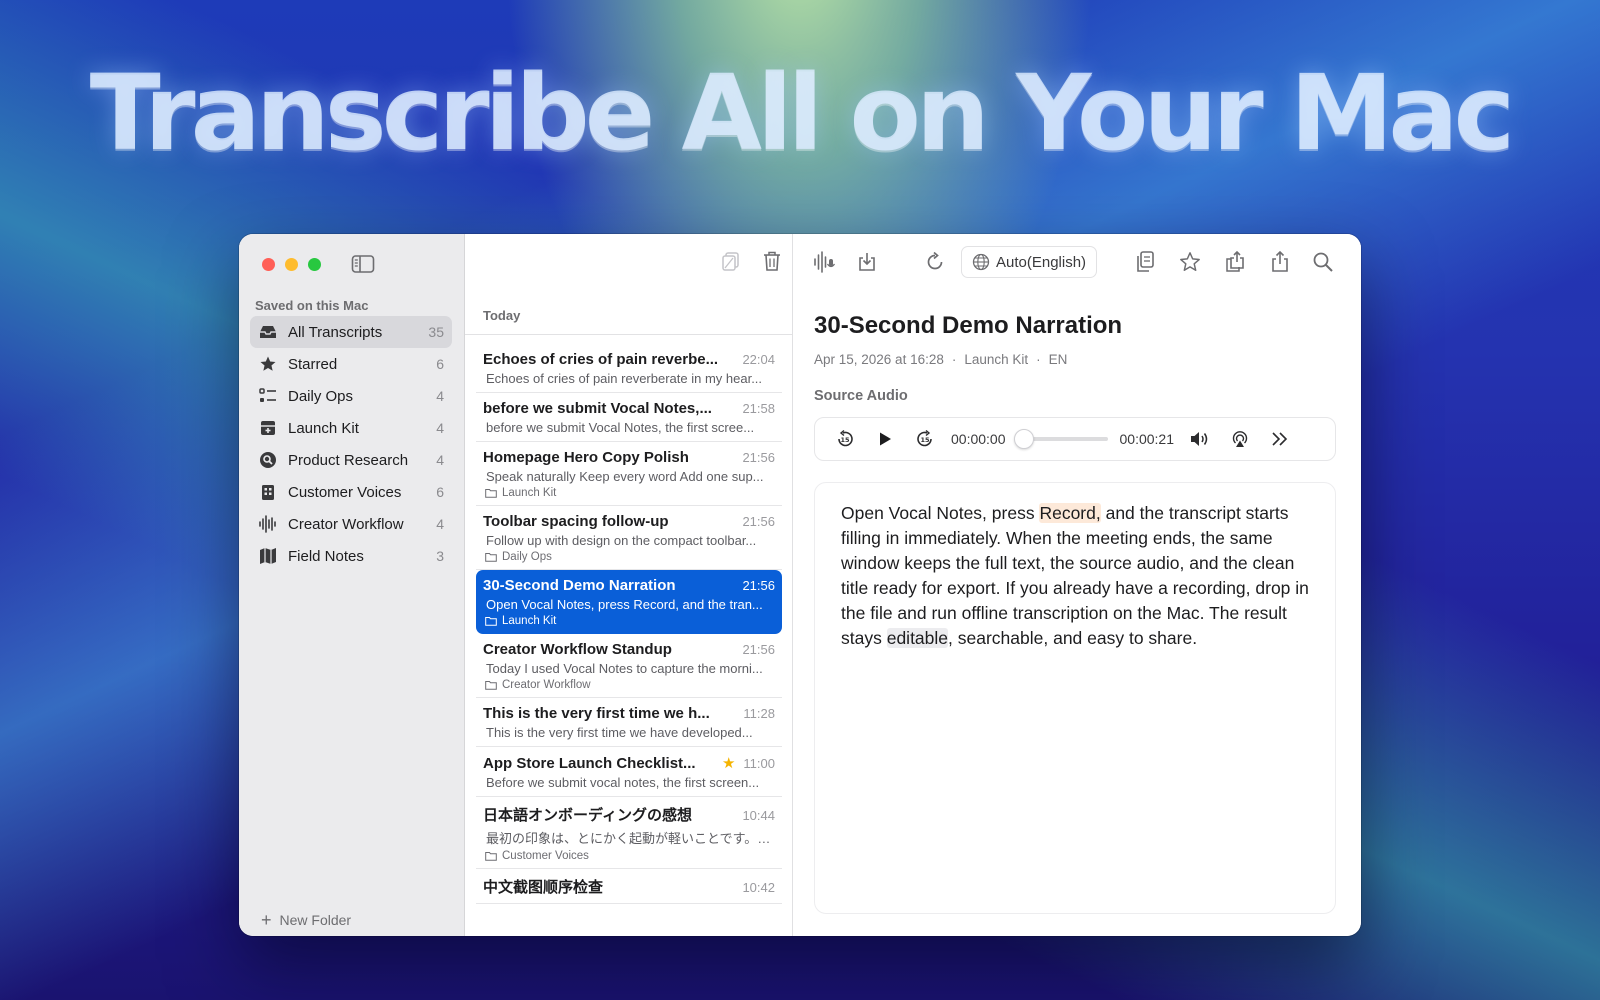  Describe the element at coordinates (1029, 262) in the screenshot. I see `language-selector: Auto(English)` at that location.